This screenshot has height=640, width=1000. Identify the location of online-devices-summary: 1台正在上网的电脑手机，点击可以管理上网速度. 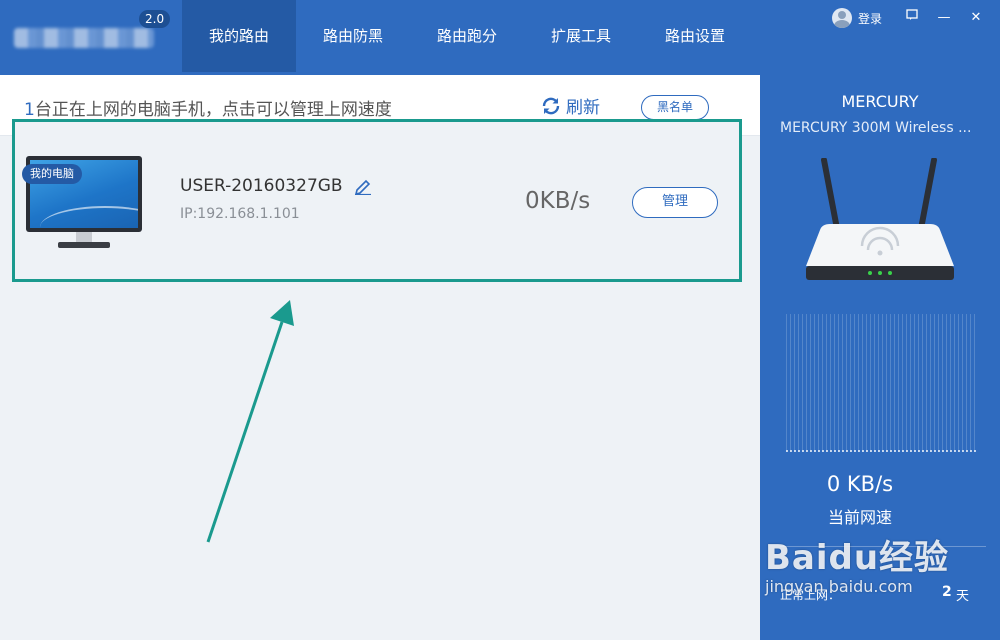
(208, 107).